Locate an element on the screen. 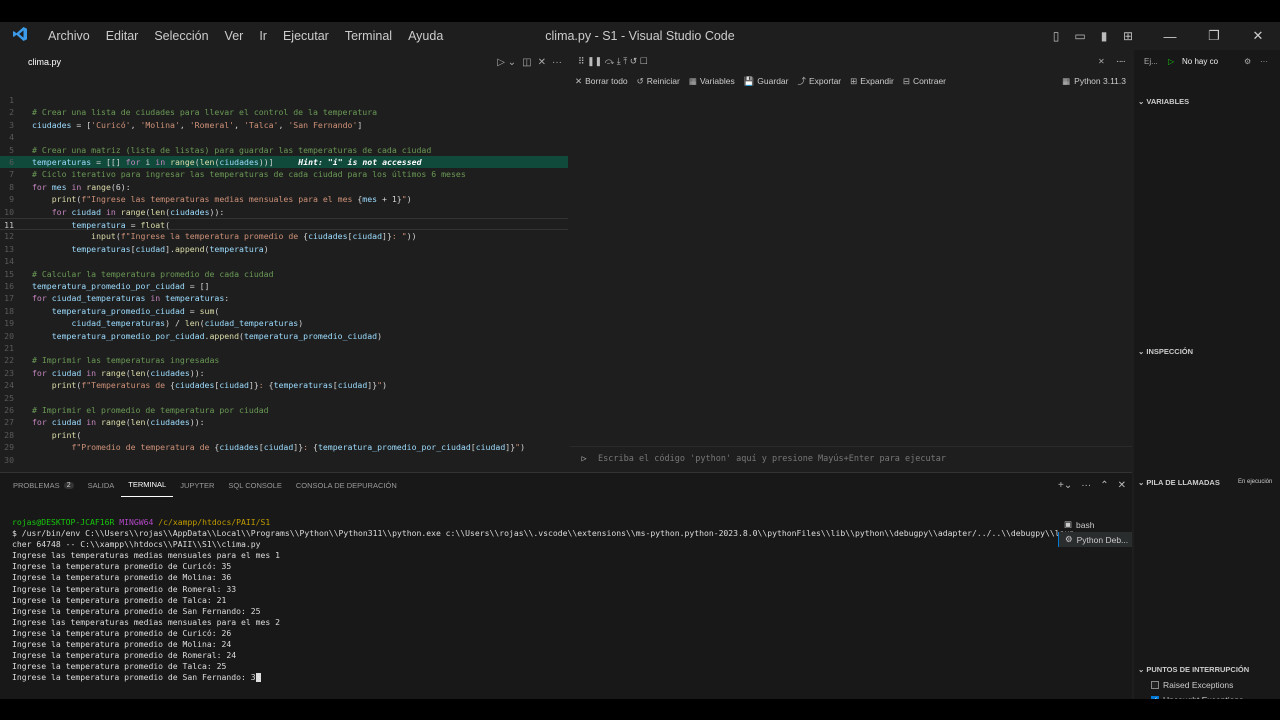  new-terminal-icon: +⌄ is located at coordinates (1065, 485).